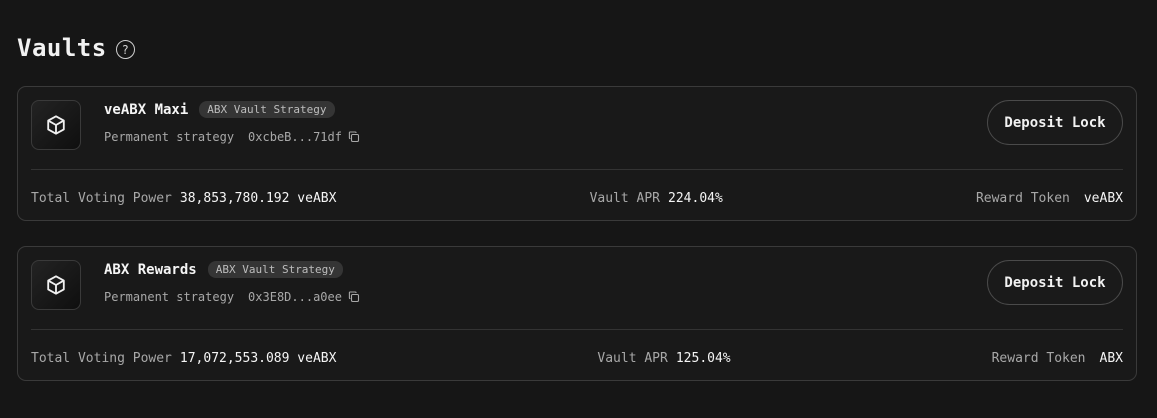  What do you see at coordinates (1103, 198) in the screenshot?
I see `reward-token-value: veABX` at bounding box center [1103, 198].